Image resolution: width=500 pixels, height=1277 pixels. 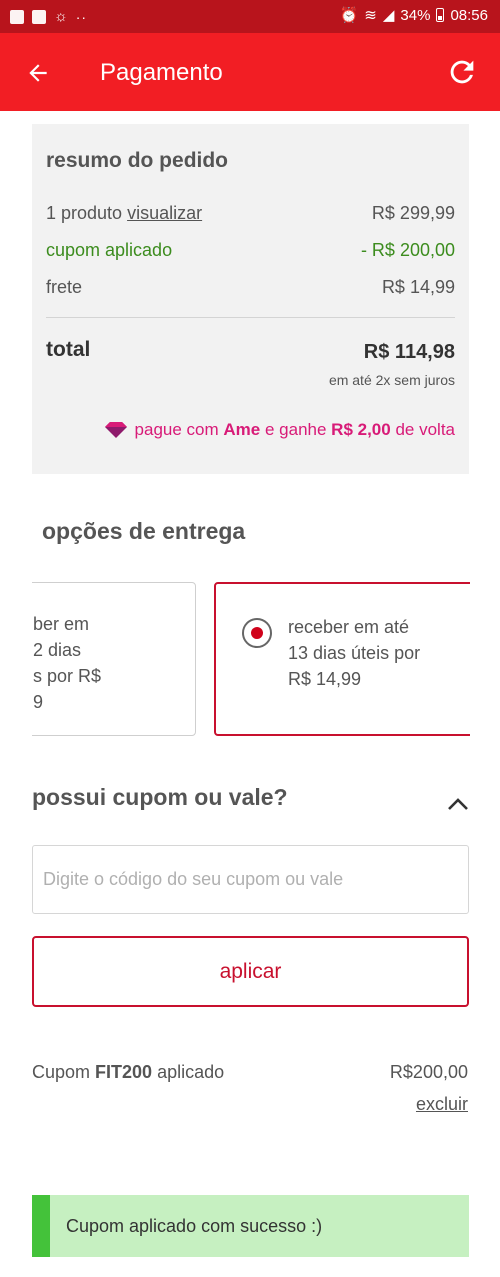 I want to click on summary-title: resumo do pedido, so click(x=137, y=160).